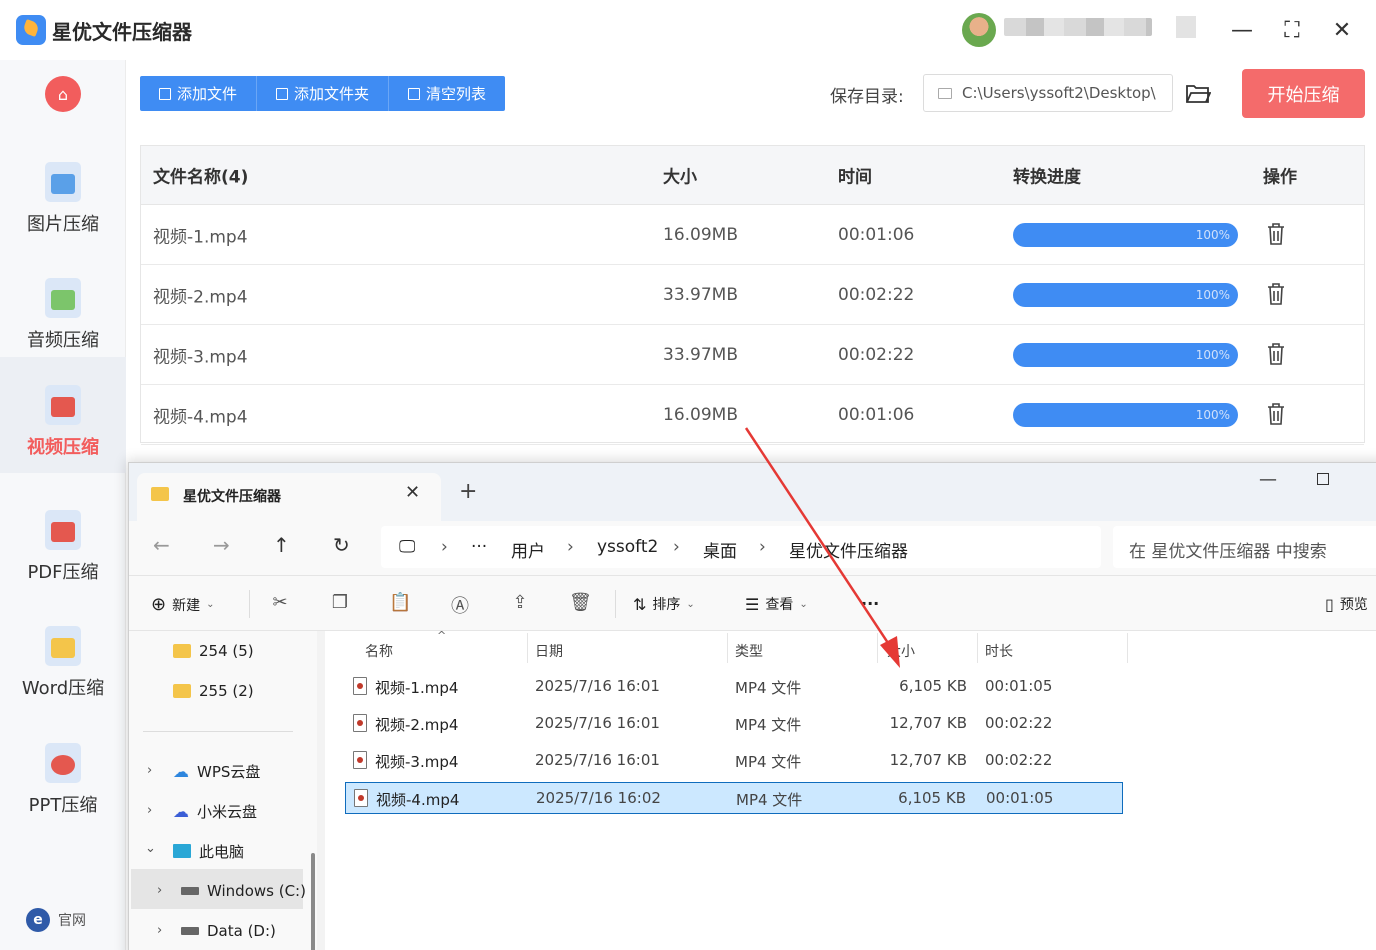  What do you see at coordinates (664, 604) in the screenshot?
I see `sort-button: ⇅ 排序 ⌄` at bounding box center [664, 604].